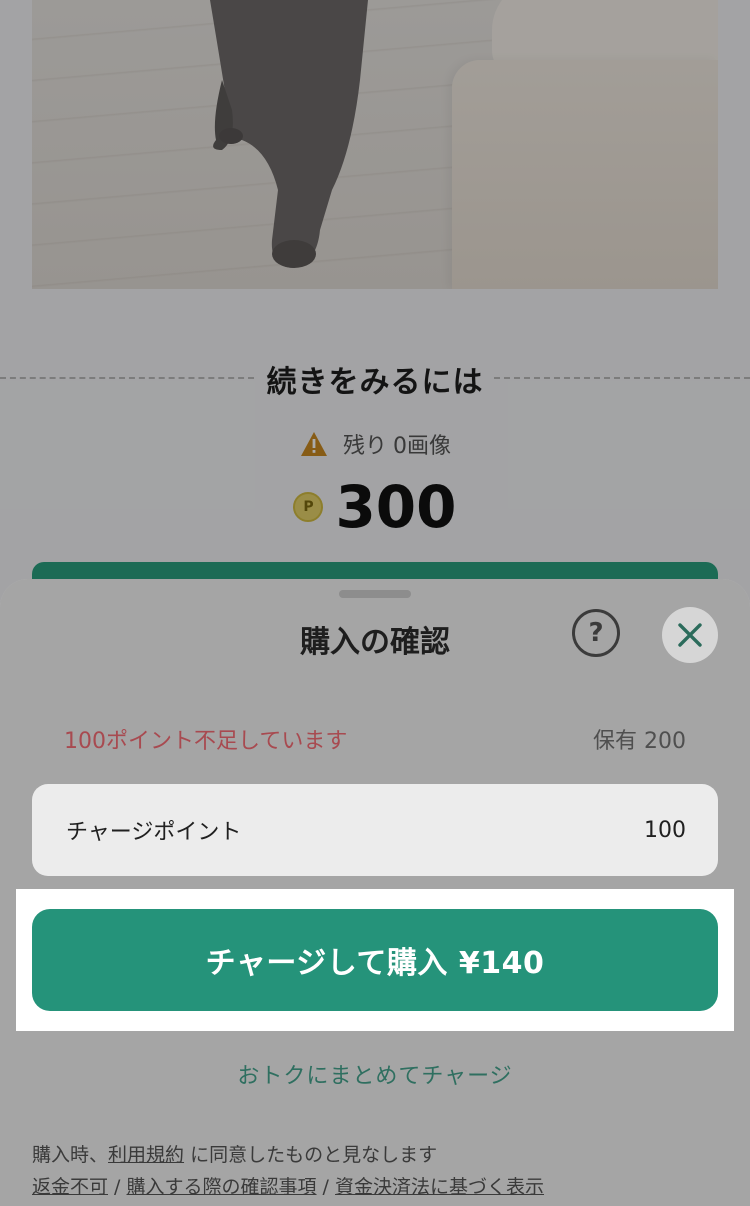 Image resolution: width=750 pixels, height=1206 pixels. I want to click on legal-line-1: 購入時、利用規約 に同意したものと見なします, so click(382, 1155).